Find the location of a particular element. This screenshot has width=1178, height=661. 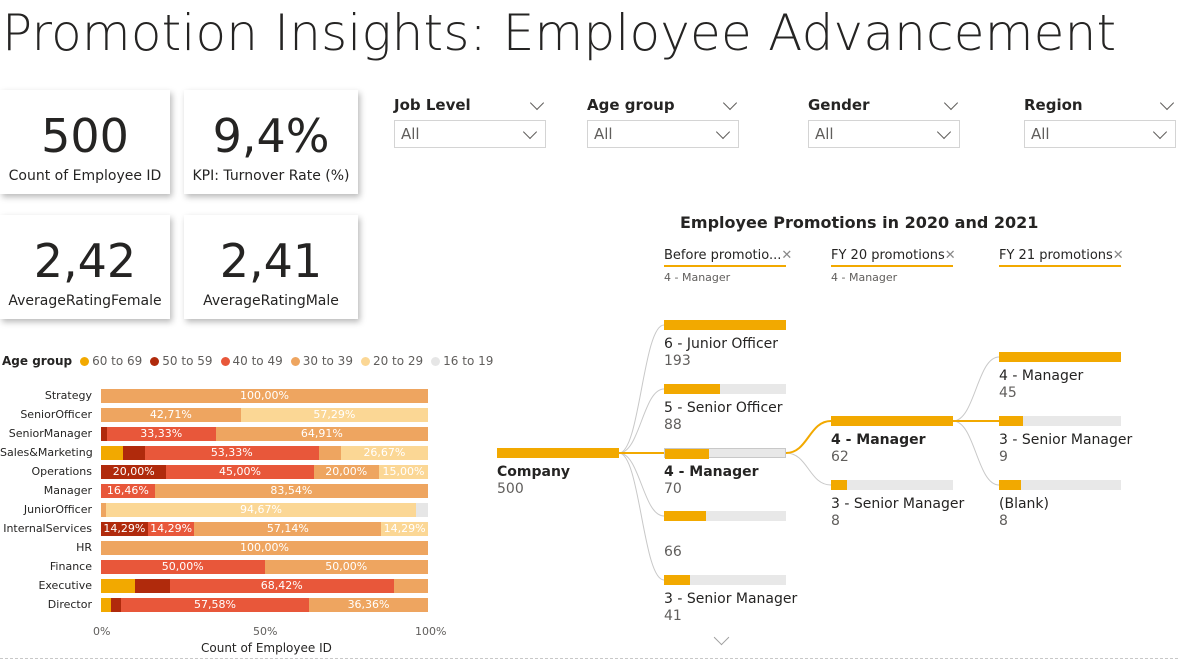

kpi-card-rating-female: 2,42 AverageRatingFemale is located at coordinates (85, 267).